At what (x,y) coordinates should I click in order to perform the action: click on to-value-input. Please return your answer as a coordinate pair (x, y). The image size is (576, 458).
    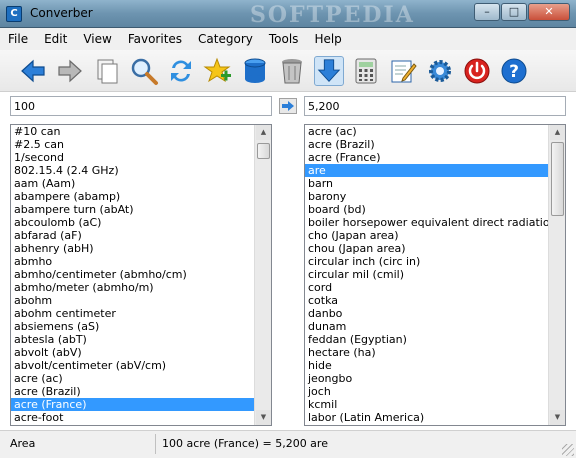
    Looking at the image, I should click on (435, 106).